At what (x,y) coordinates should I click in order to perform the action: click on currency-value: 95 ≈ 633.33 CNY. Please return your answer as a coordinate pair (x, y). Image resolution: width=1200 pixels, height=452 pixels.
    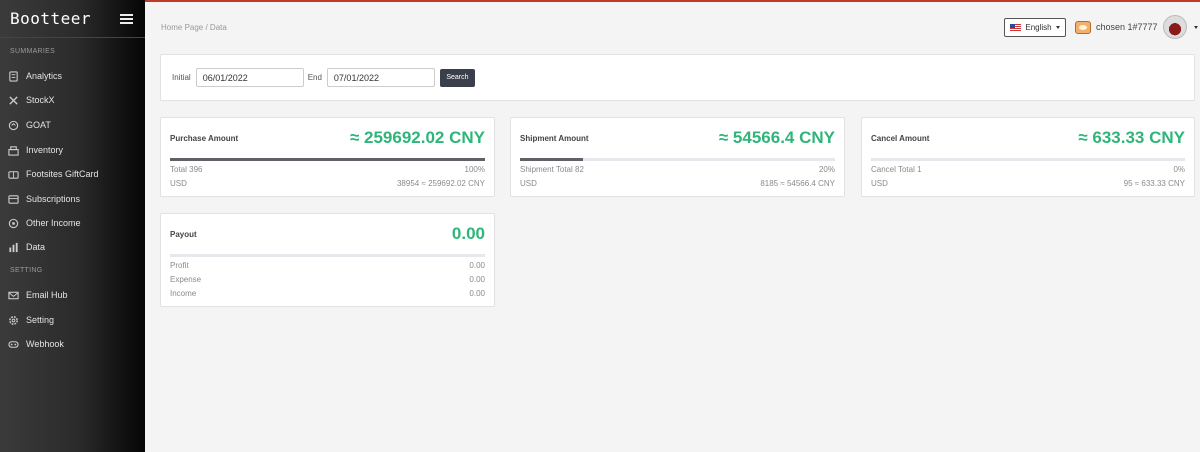
    Looking at the image, I should click on (1154, 183).